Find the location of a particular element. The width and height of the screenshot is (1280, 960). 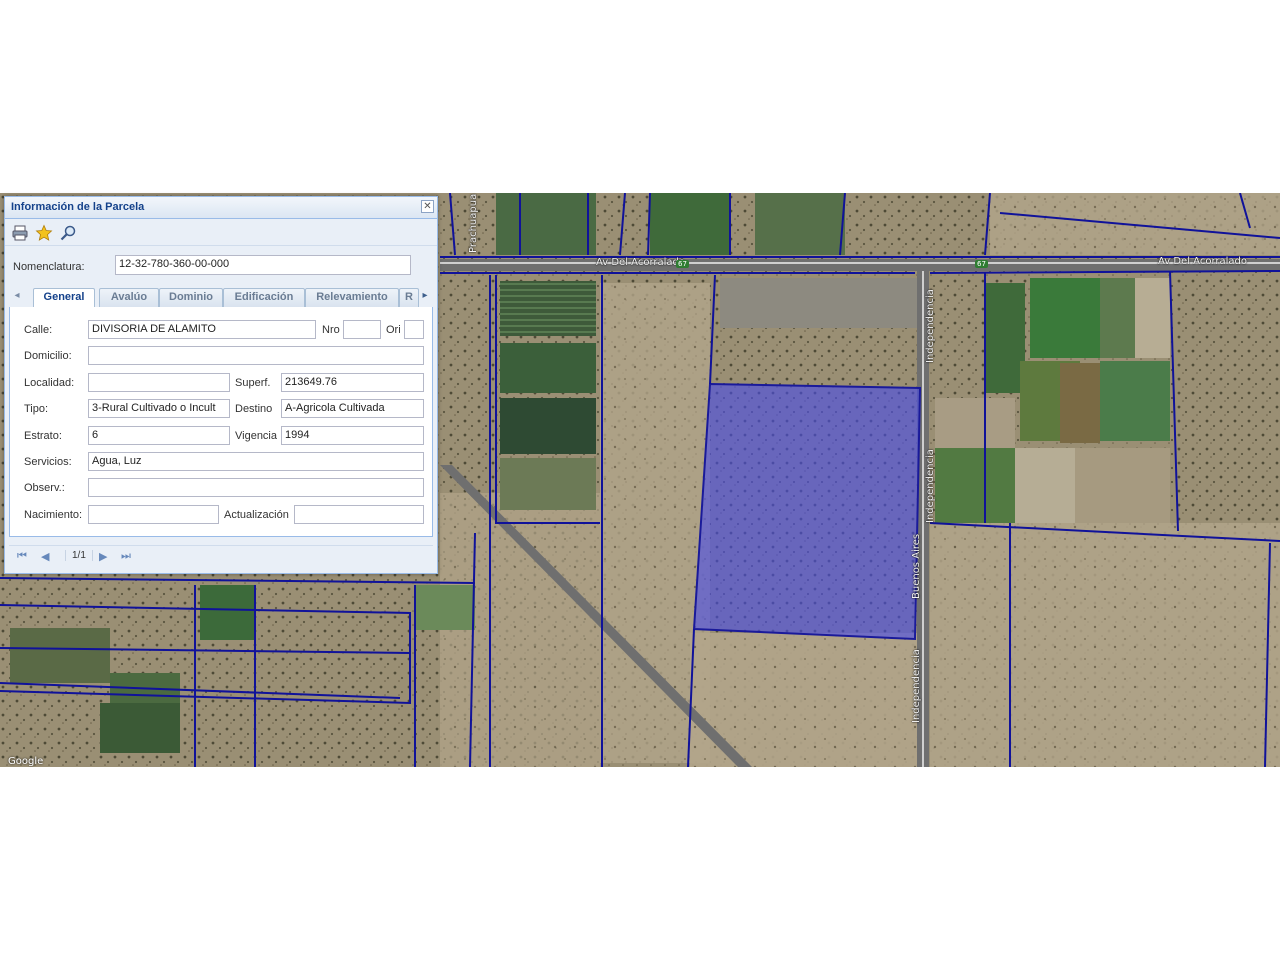

ori-label: Ori is located at coordinates (393, 330).